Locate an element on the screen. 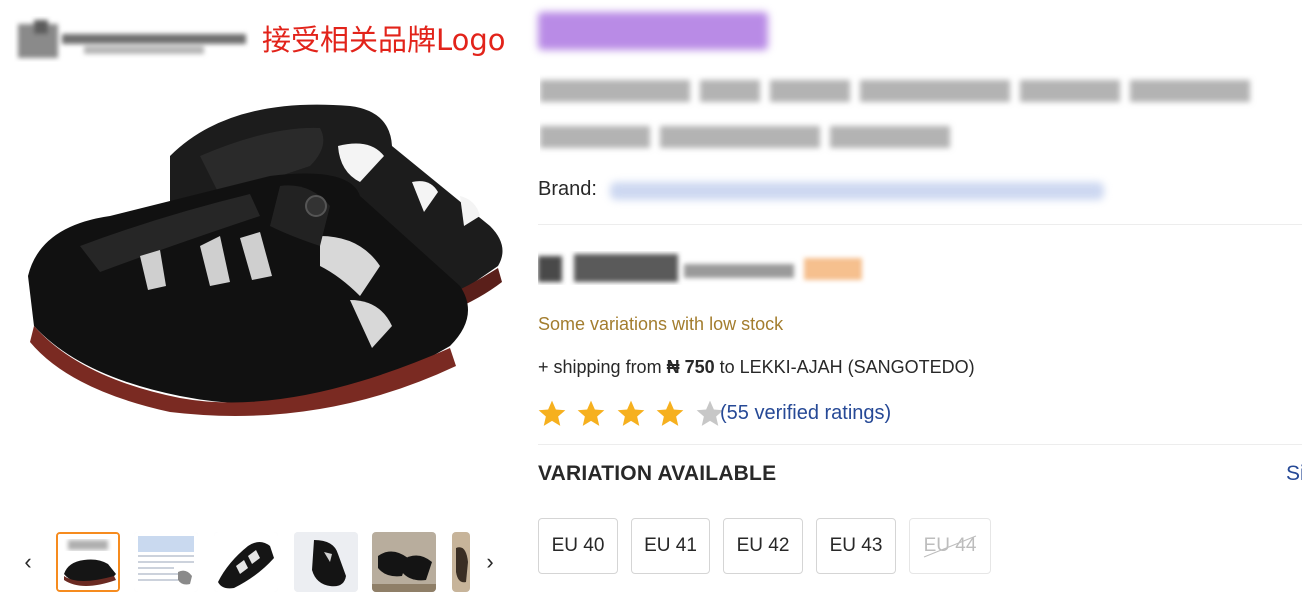 Image resolution: width=1302 pixels, height=594 pixels. size-label: EU 43 is located at coordinates (856, 545).